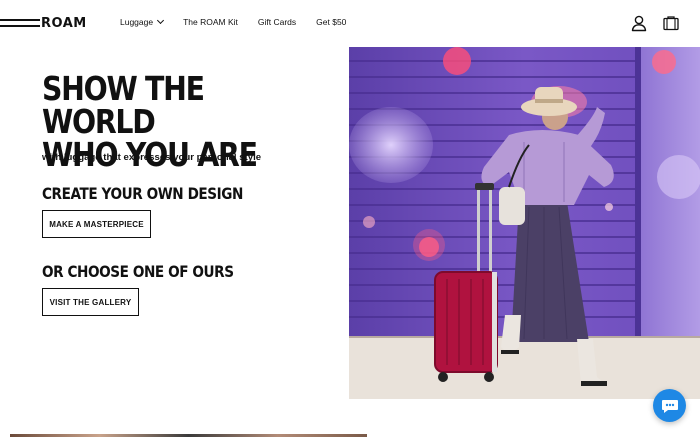 The width and height of the screenshot is (700, 437). Describe the element at coordinates (137, 22) in the screenshot. I see `nav-item-label: Luggage` at that location.